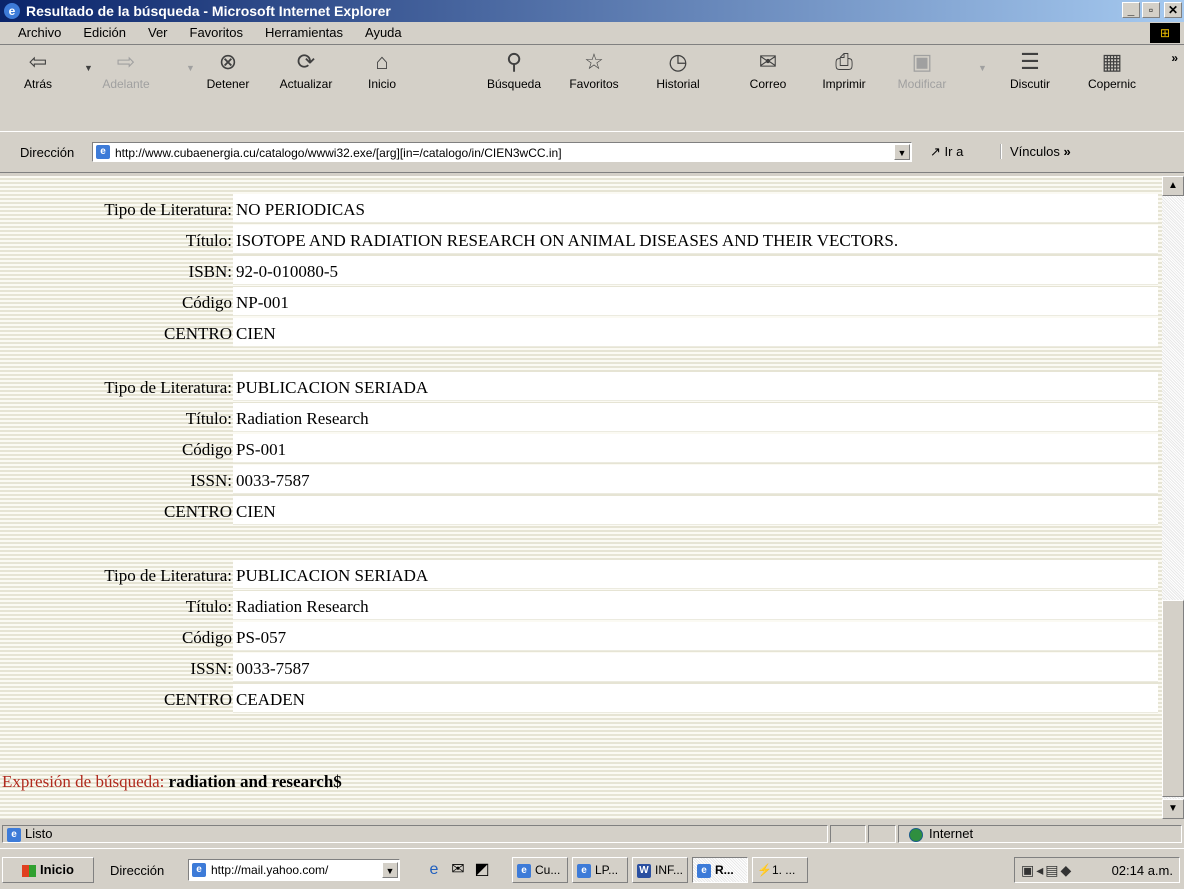  What do you see at coordinates (39, 32) in the screenshot?
I see `menu-archivo: Archivo` at bounding box center [39, 32].